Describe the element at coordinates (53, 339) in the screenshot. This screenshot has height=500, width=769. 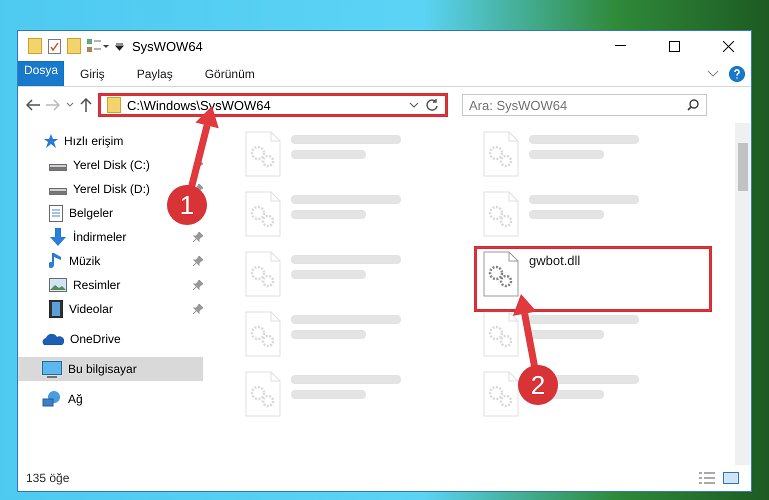
I see `cloud-icon` at that location.